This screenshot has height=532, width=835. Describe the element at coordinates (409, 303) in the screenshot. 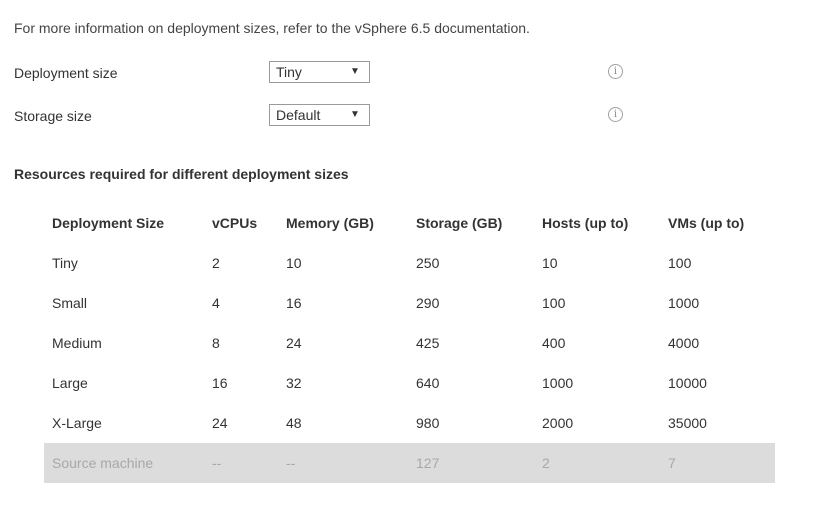

I see `table-row: Small 4 16 290 100 1000` at that location.